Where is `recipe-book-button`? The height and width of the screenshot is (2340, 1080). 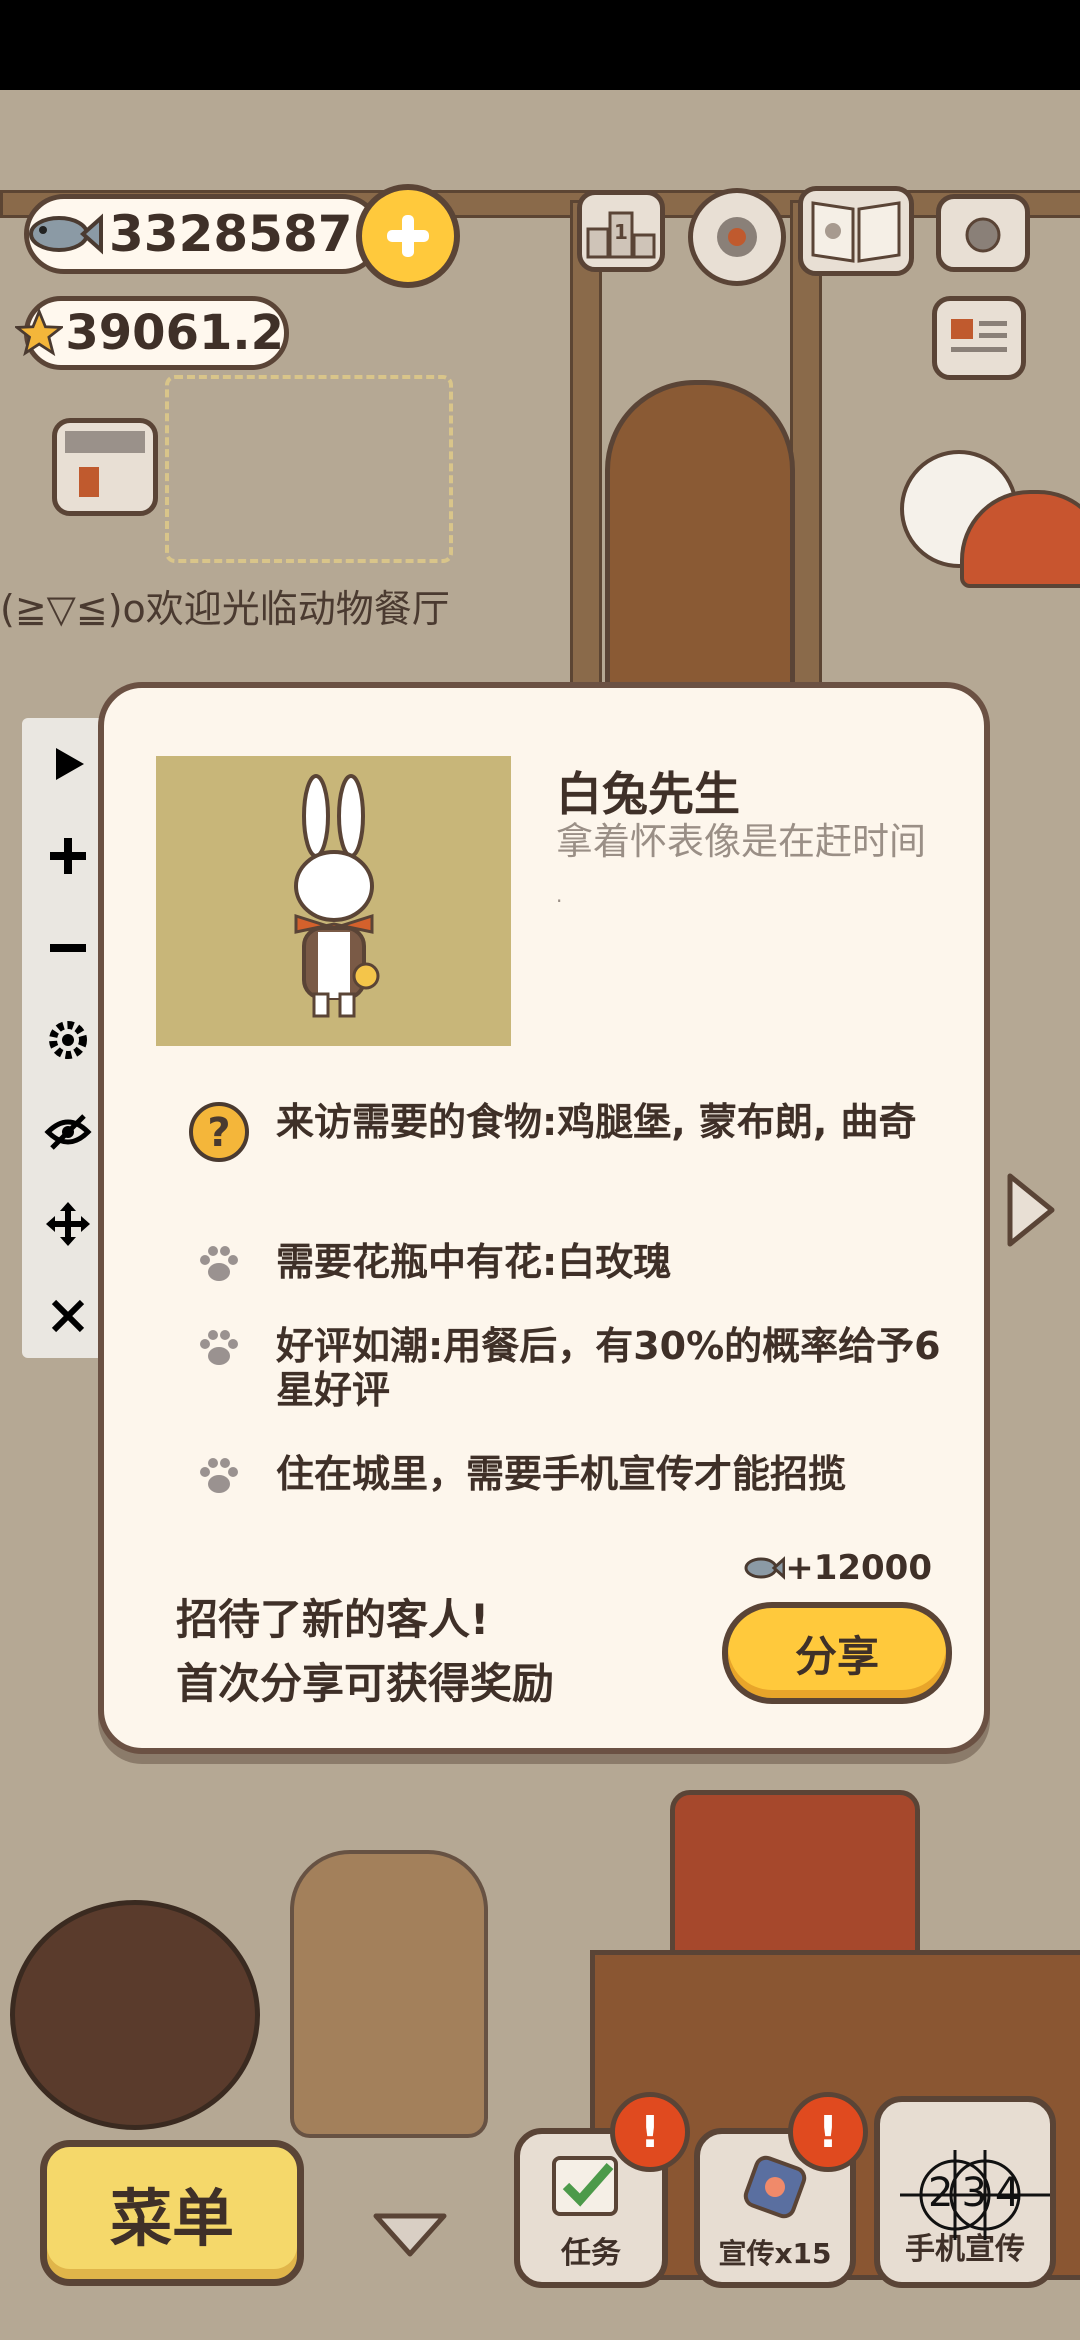
recipe-book-button is located at coordinates (856, 231).